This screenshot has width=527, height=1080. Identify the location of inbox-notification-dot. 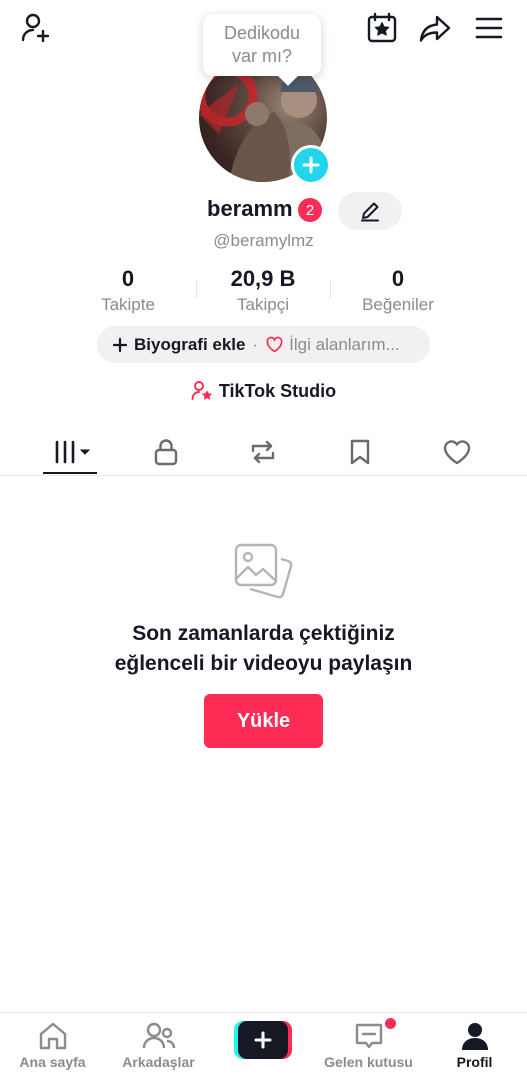
(390, 1023).